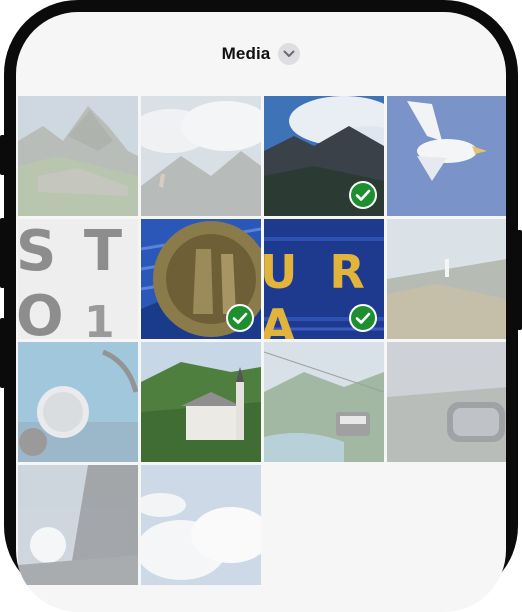 Image resolution: width=522 pixels, height=612 pixels. I want to click on photo-letters-sto: S T O 1, so click(78, 279).